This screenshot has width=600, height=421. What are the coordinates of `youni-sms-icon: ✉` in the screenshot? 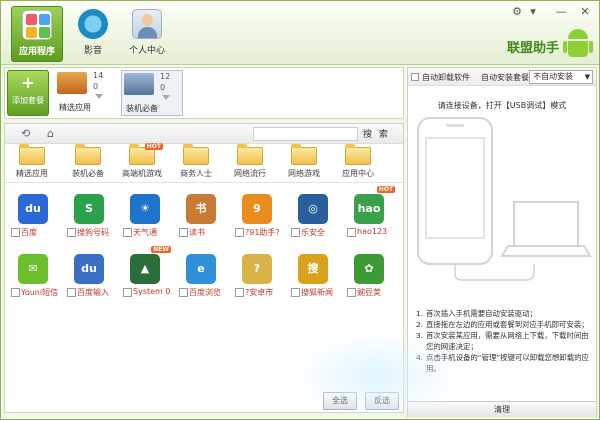 It's located at (33, 269).